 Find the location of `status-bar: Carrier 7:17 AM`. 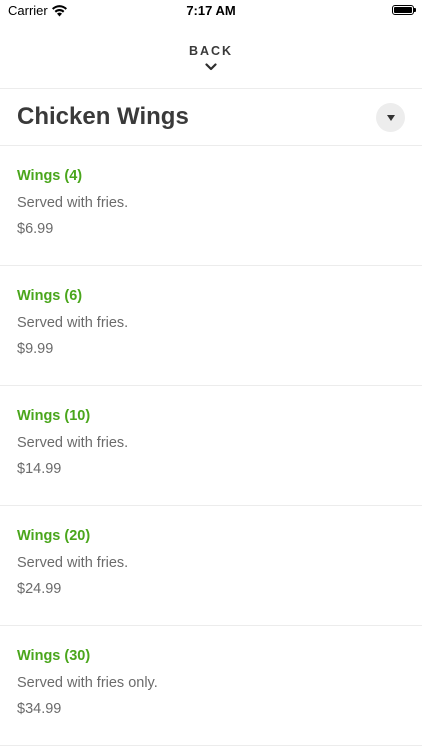

status-bar: Carrier 7:17 AM is located at coordinates (211, 12).